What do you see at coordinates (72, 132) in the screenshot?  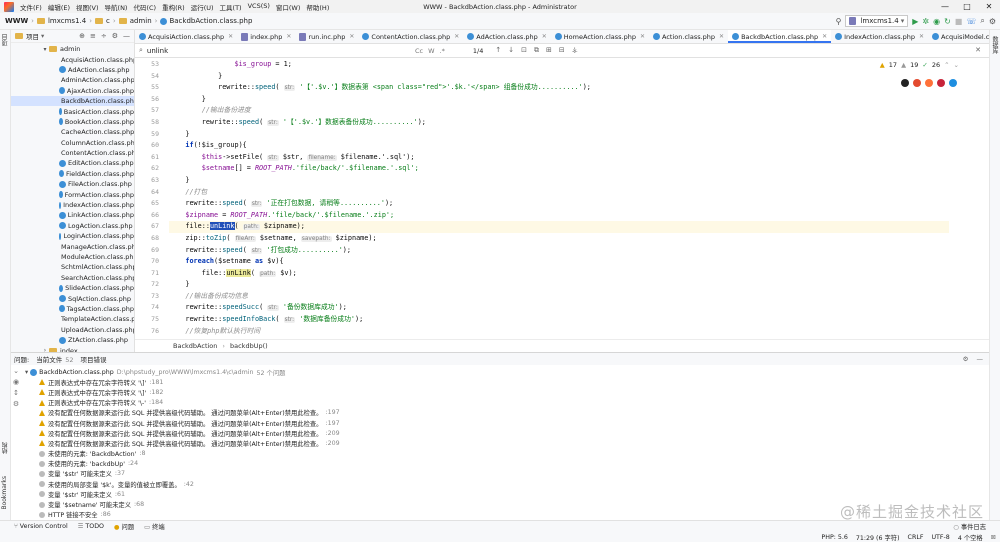 I see `tree-file: CacheAction.class.php` at bounding box center [72, 132].